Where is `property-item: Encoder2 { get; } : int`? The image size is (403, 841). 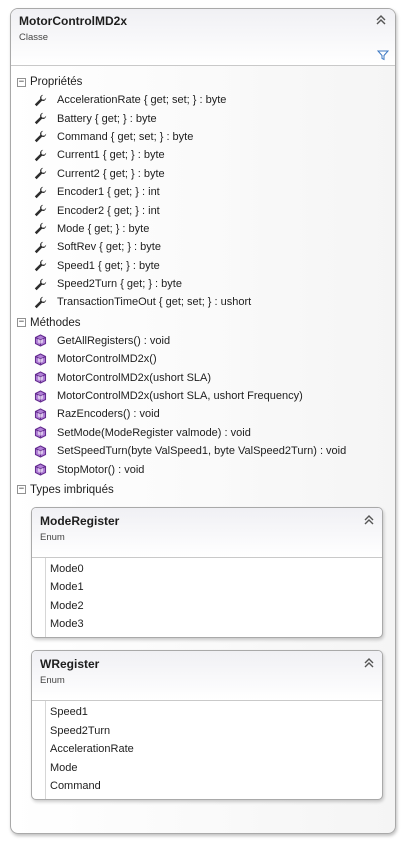
property-item: Encoder2 { get; } : int is located at coordinates (203, 210).